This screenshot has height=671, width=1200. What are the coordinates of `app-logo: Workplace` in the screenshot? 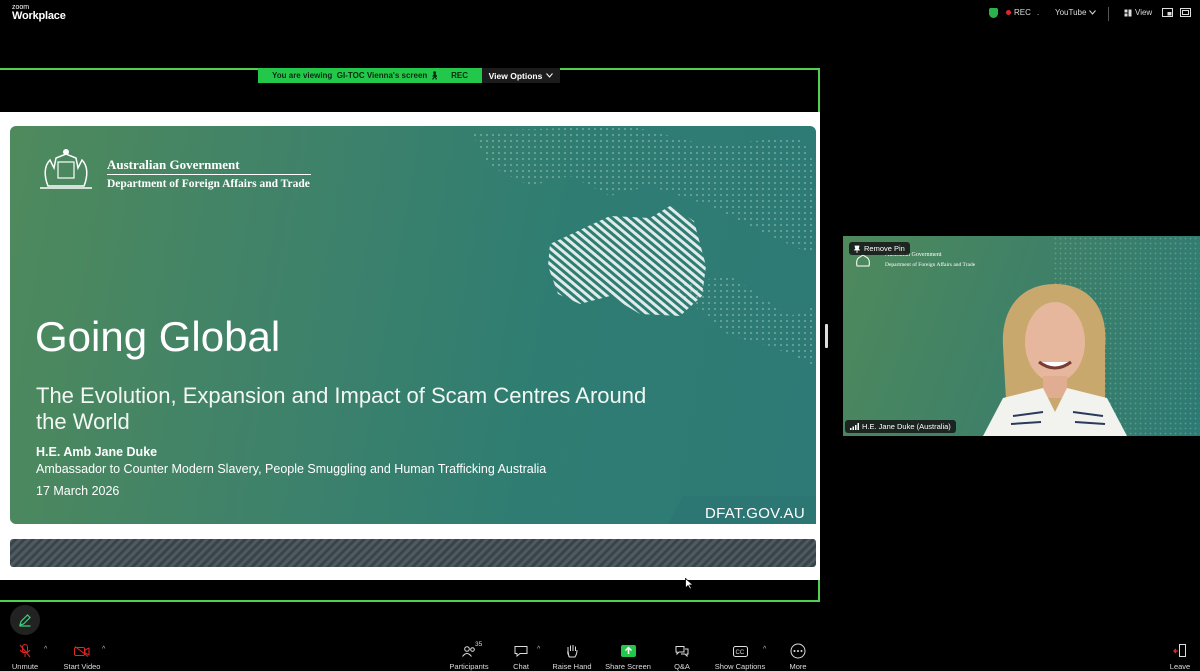 It's located at (39, 16).